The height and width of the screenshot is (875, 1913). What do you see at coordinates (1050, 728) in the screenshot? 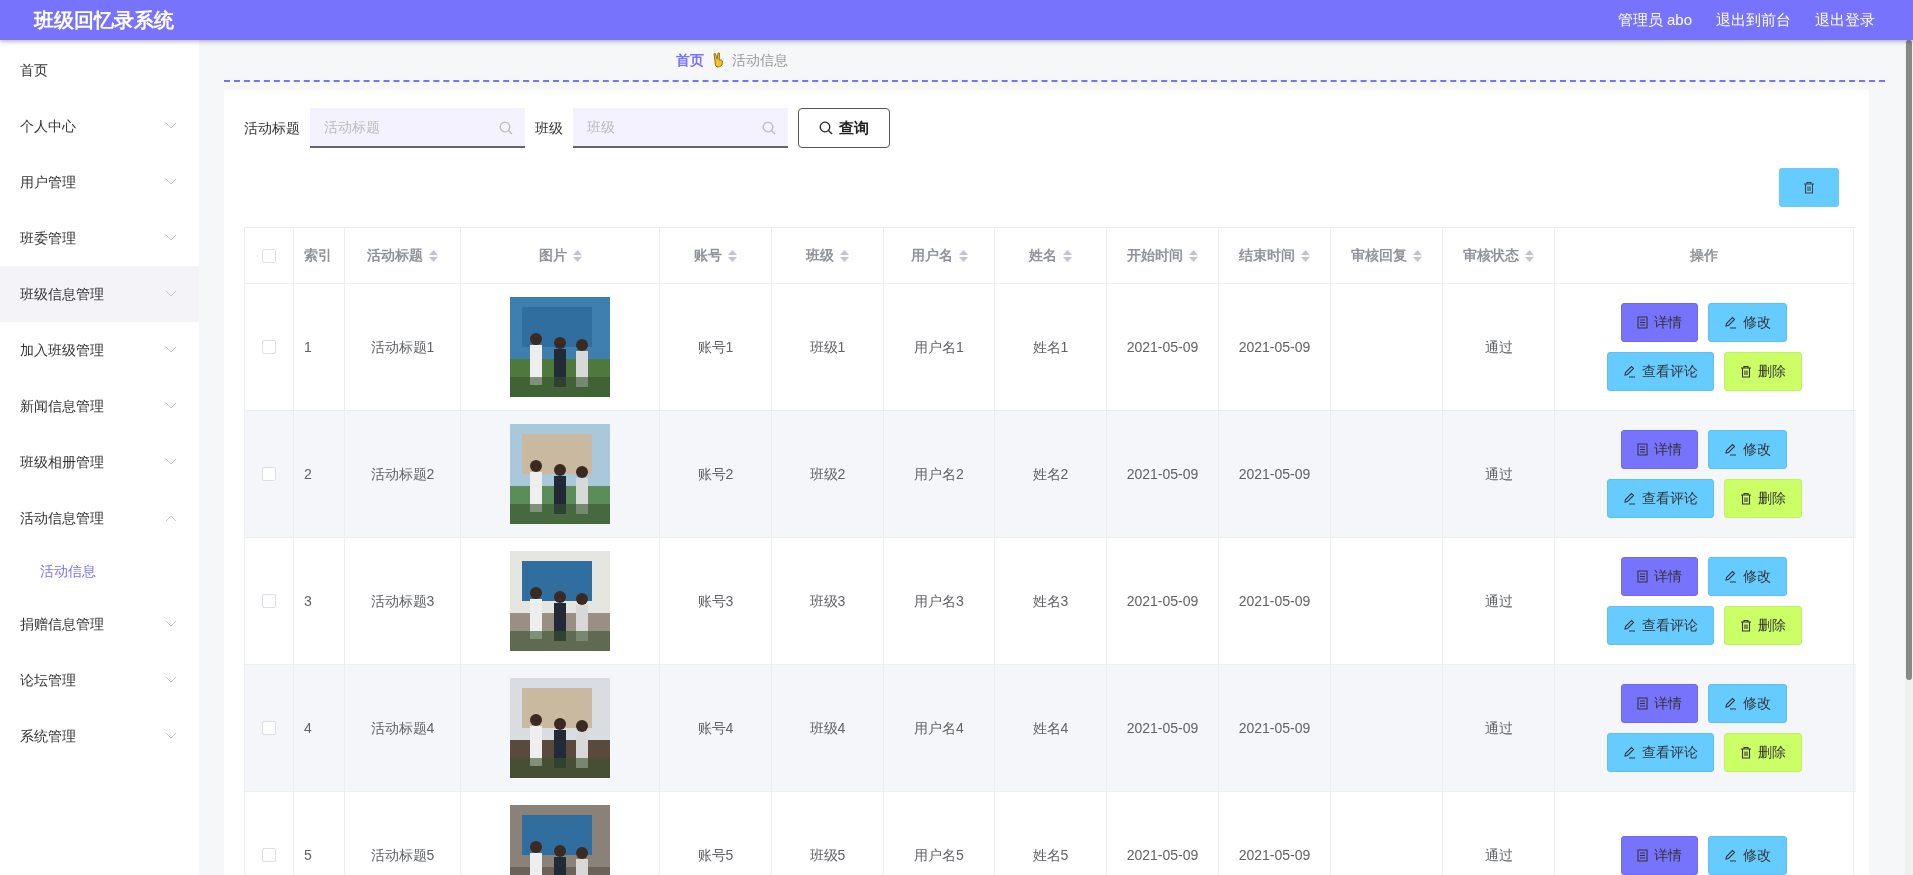
I see `table-cell-text: 姓名4` at bounding box center [1050, 728].